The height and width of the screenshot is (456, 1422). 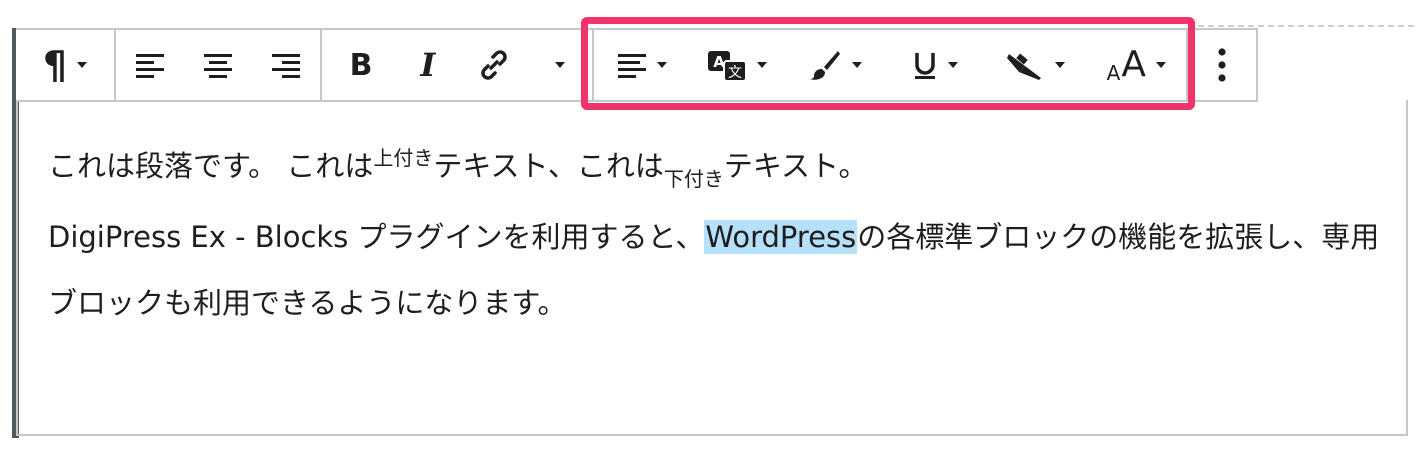 I want to click on font-size-small-label: A, so click(x=1113, y=73).